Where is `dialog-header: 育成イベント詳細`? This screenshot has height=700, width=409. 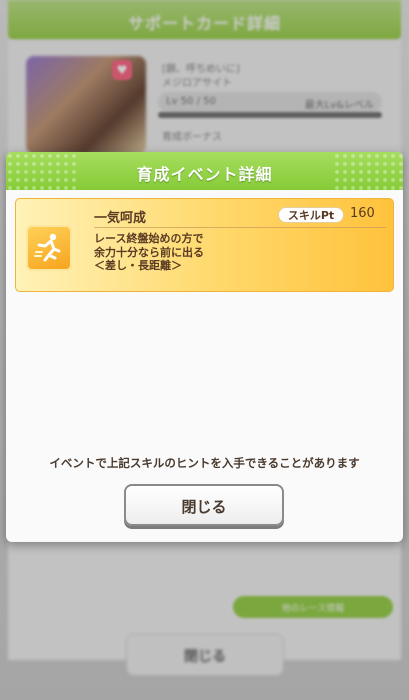
dialog-header: 育成イベント詳細 is located at coordinates (204, 171).